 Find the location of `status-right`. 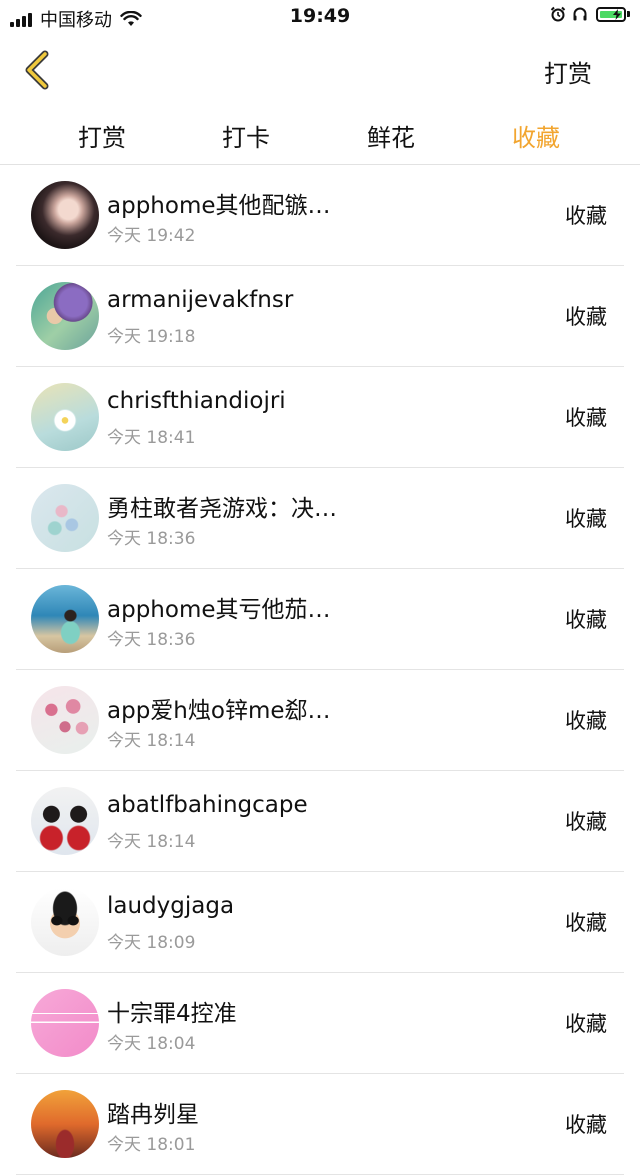

status-right is located at coordinates (587, 14).